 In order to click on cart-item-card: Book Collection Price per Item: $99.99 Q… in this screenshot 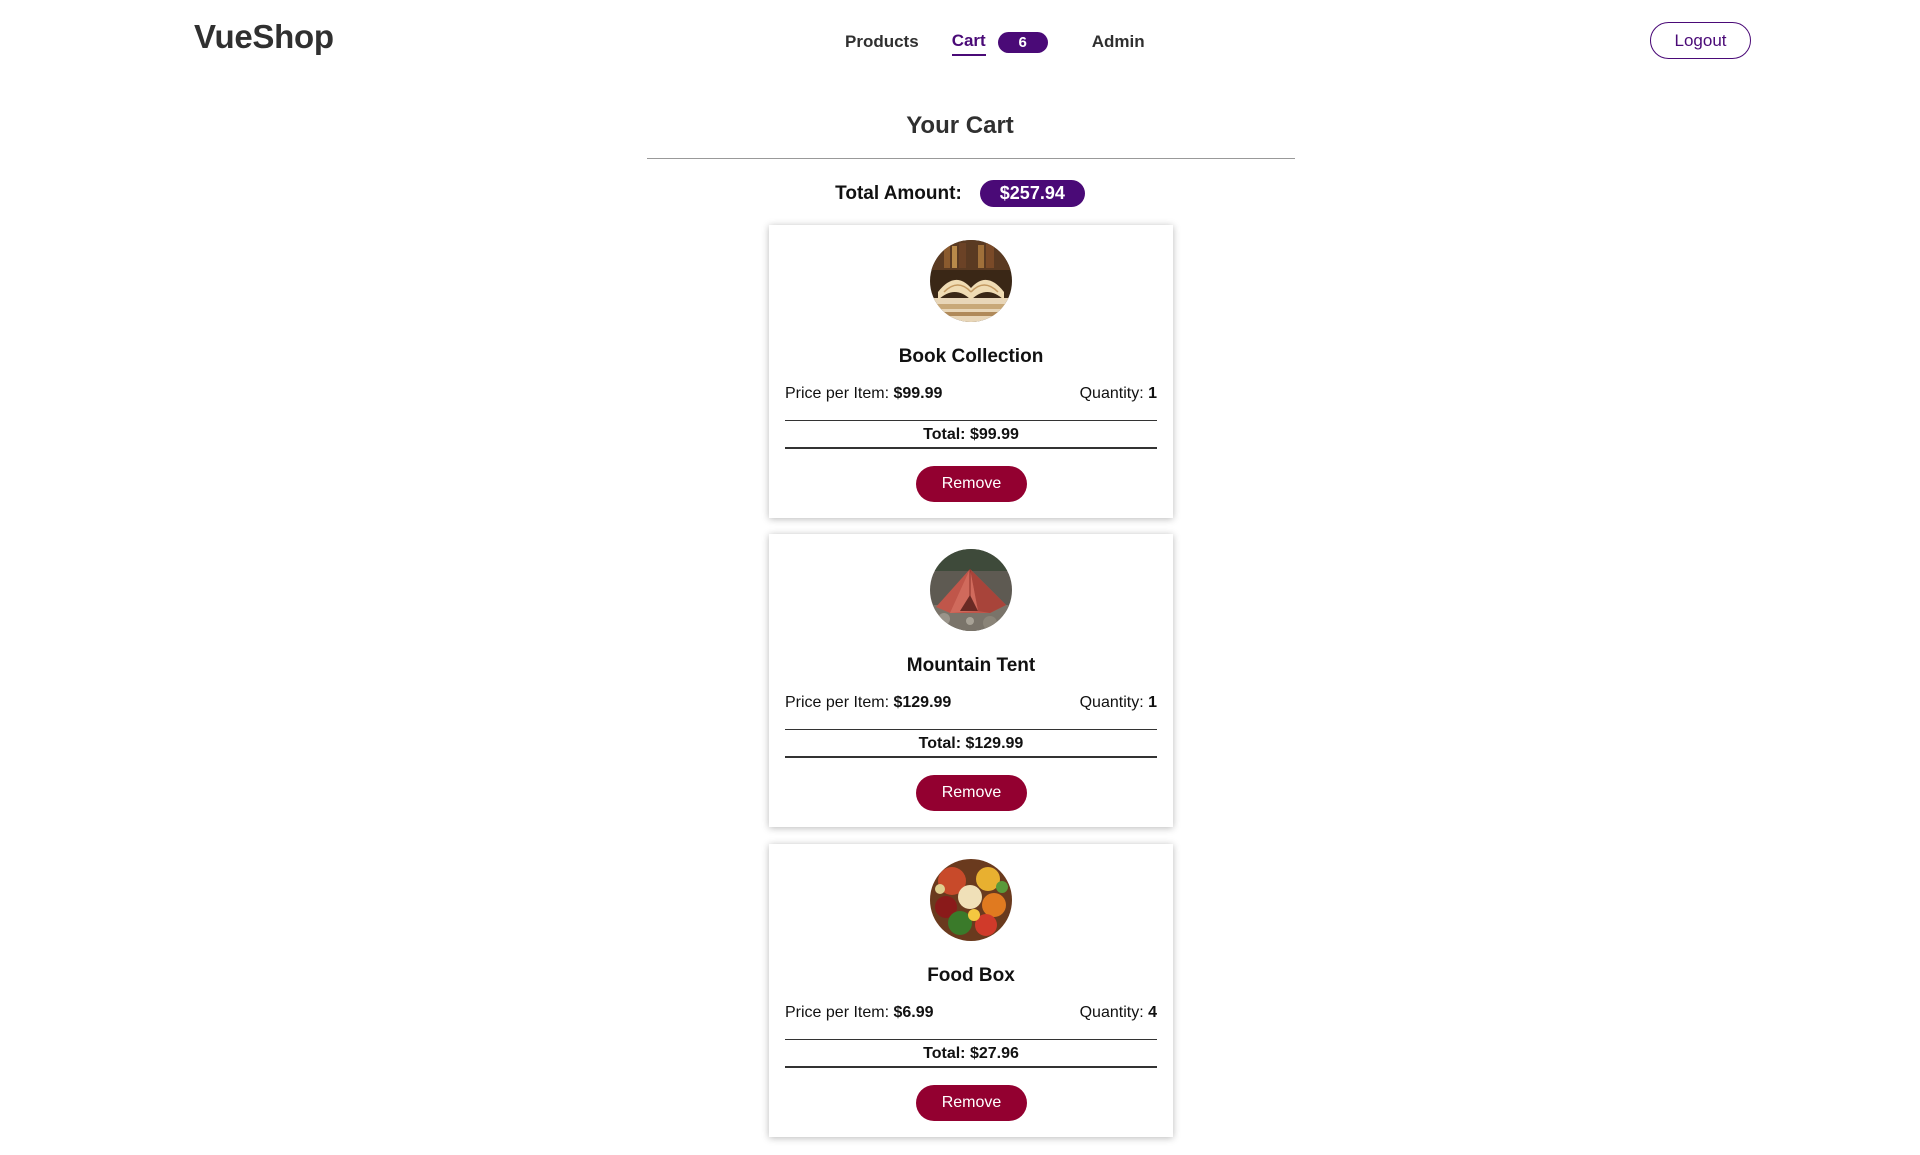, I will do `click(971, 371)`.